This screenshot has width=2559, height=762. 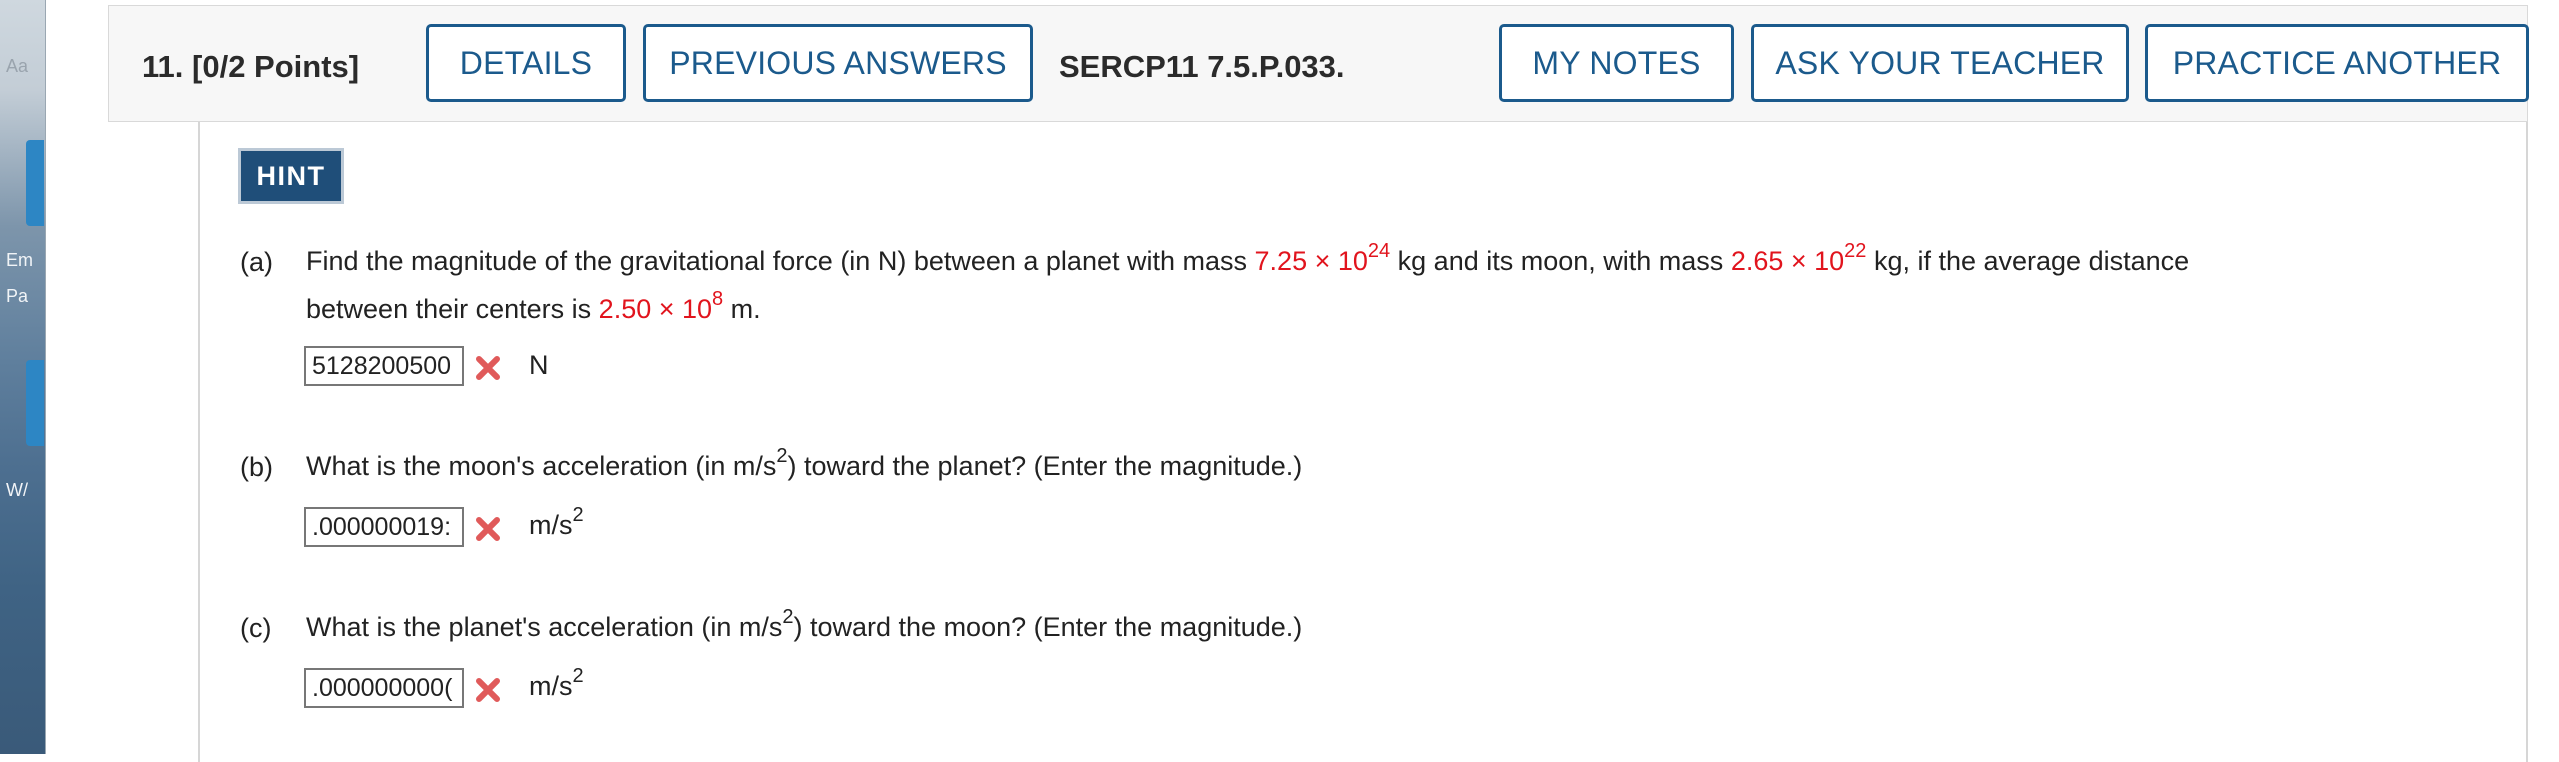 What do you see at coordinates (2031, 261) in the screenshot?
I see `part-a-text: kg, if the average distance` at bounding box center [2031, 261].